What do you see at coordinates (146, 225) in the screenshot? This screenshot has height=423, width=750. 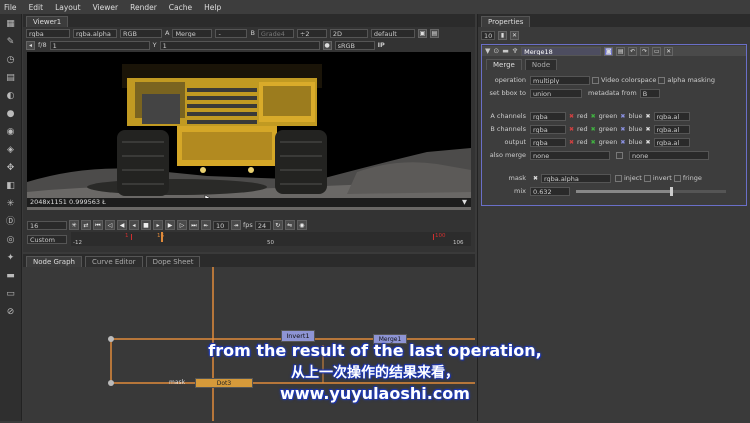 I see `stop-icon: ■` at bounding box center [146, 225].